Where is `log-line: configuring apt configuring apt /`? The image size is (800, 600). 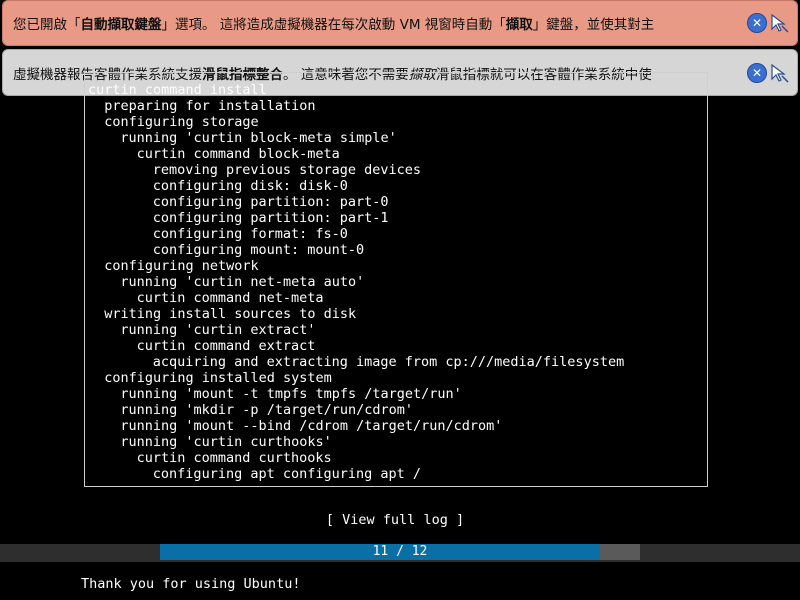 log-line: configuring apt configuring apt / is located at coordinates (287, 474).